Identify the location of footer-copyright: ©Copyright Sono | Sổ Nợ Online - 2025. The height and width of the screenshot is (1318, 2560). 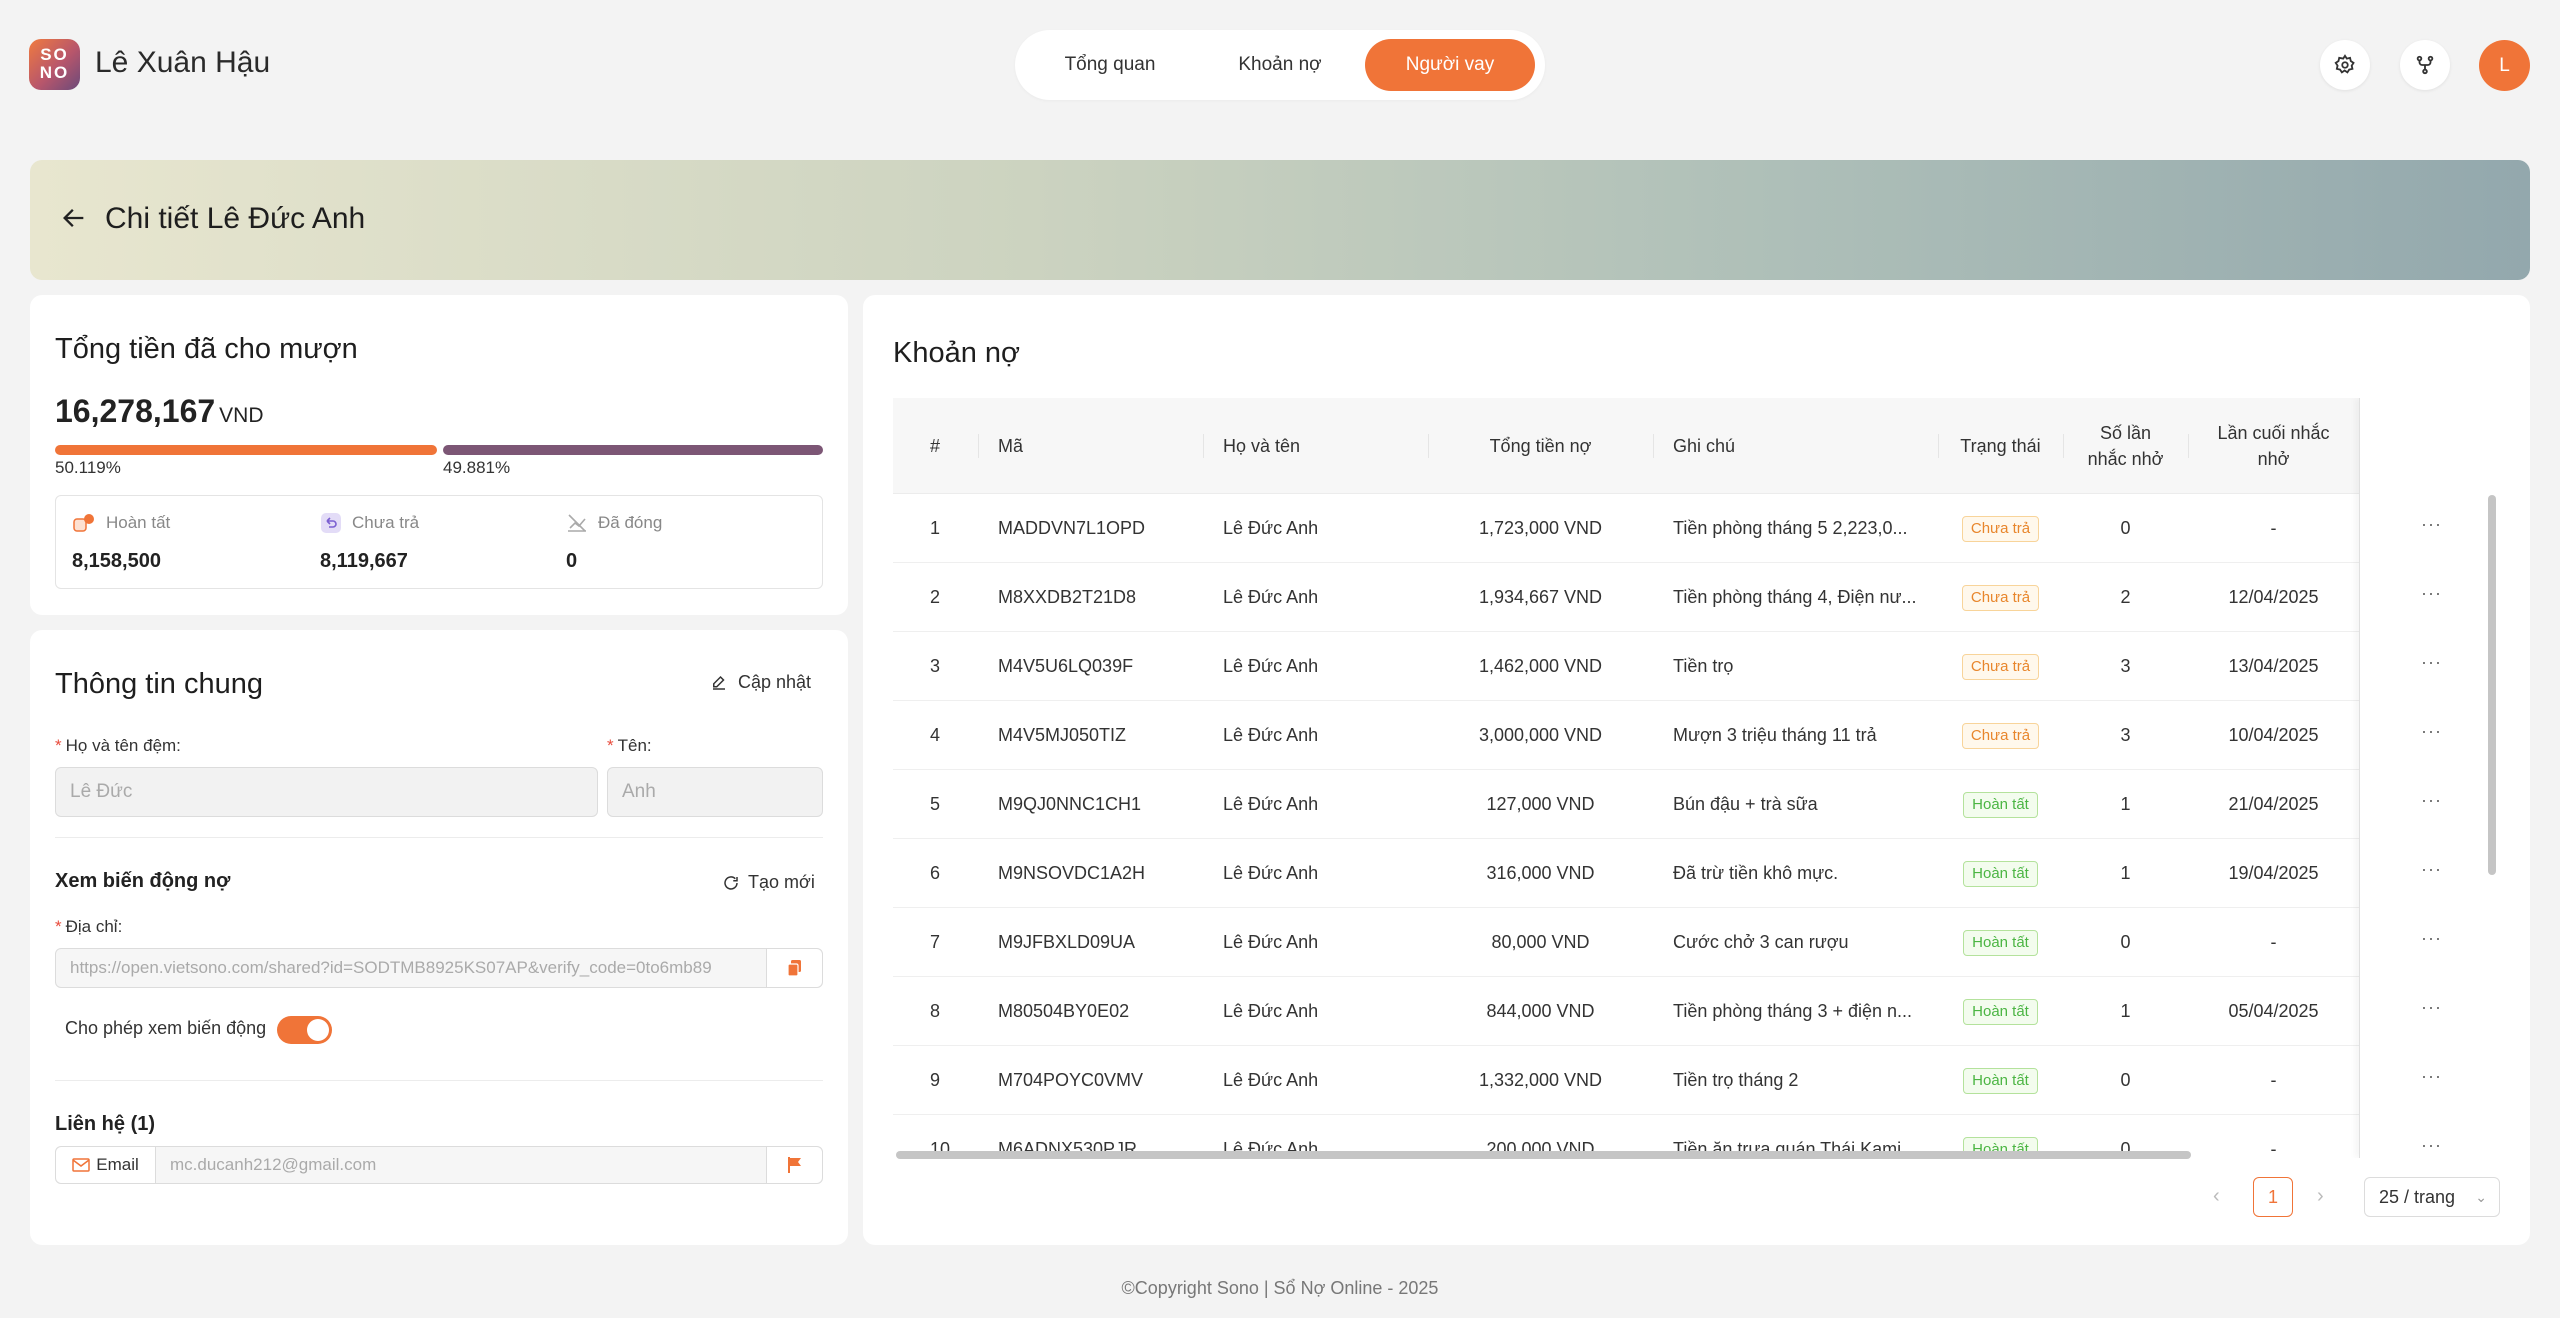
(1280, 1288).